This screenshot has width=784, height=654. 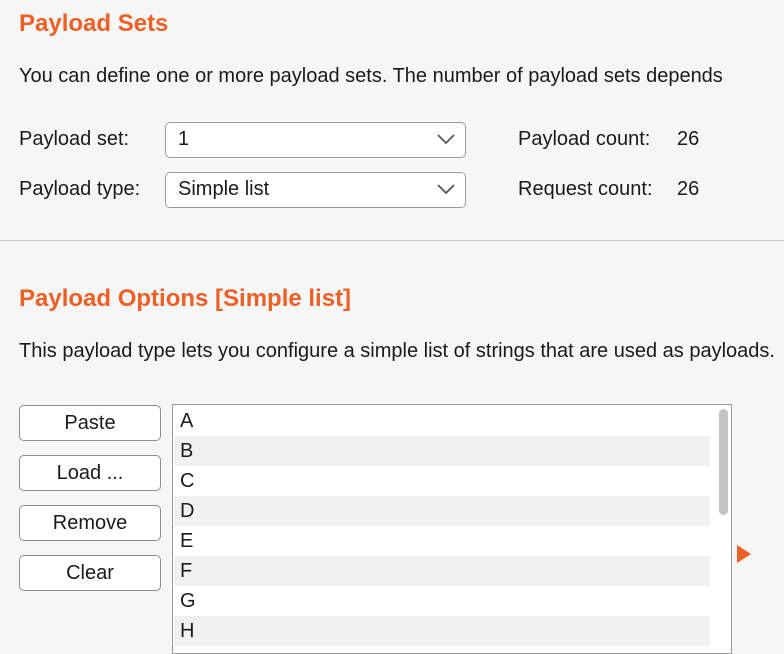 I want to click on list-scrollbar, so click(x=723, y=531).